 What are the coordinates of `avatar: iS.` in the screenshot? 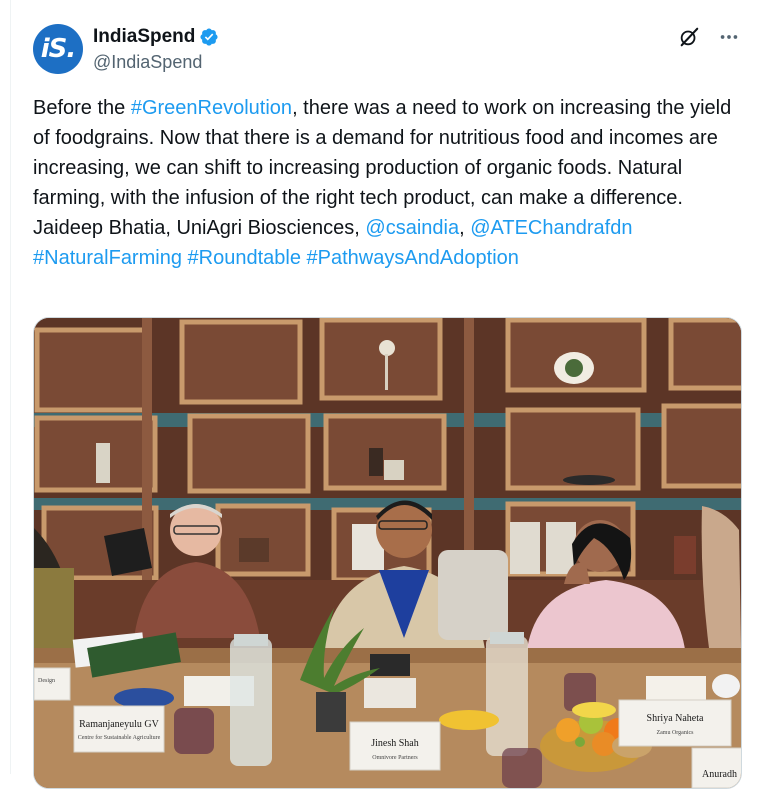 It's located at (58, 49).